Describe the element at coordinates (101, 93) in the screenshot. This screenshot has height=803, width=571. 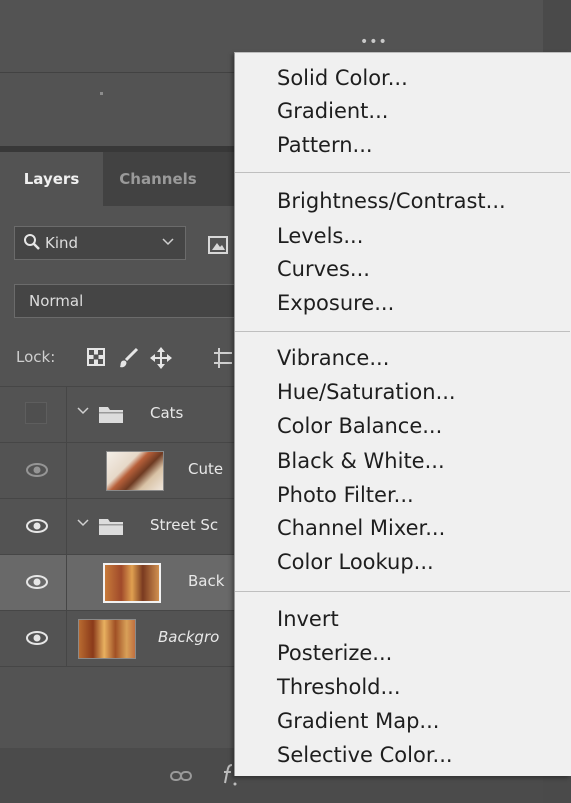
I see `grip-dot` at that location.